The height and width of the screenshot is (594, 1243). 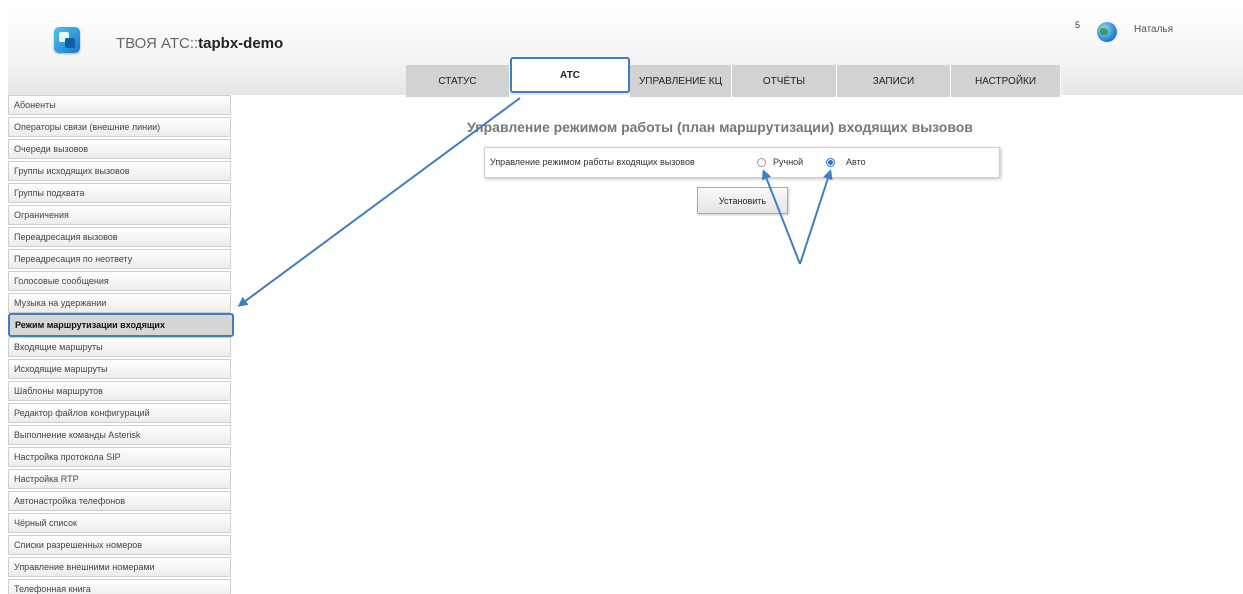 What do you see at coordinates (1107, 32) in the screenshot?
I see `globe-icon` at bounding box center [1107, 32].